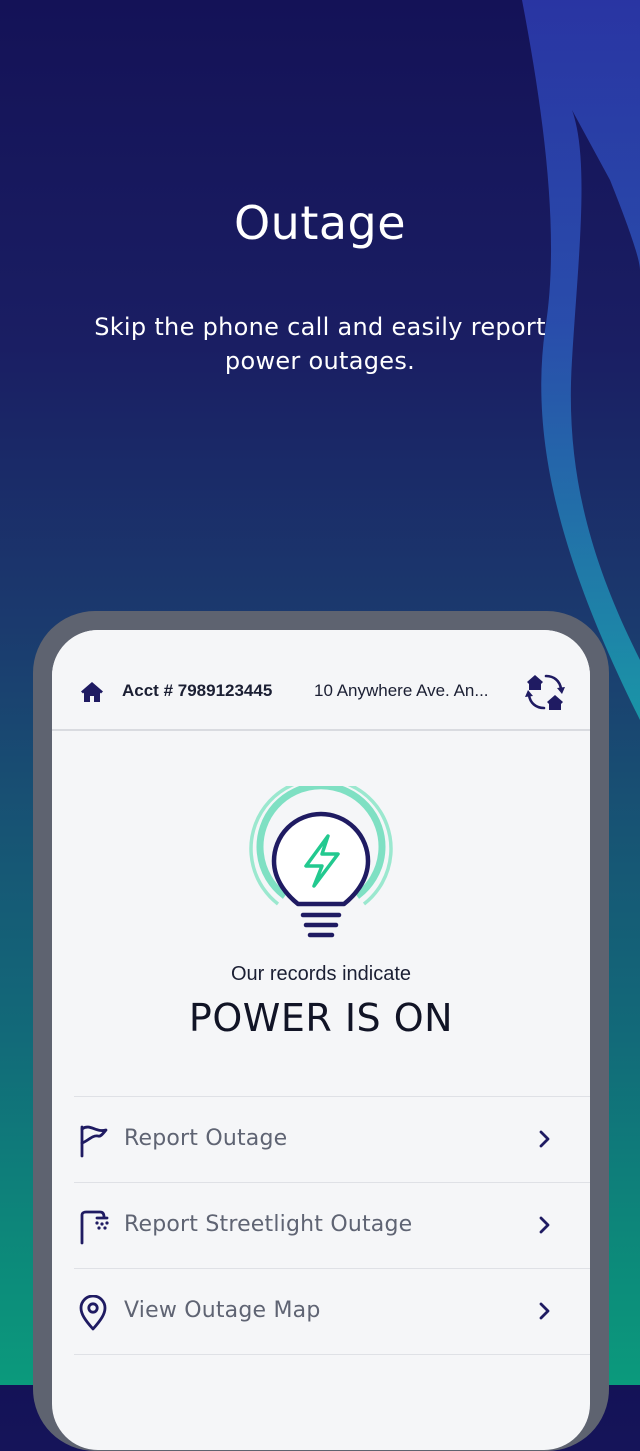  I want to click on view-outage-map-label: View Outage Map, so click(222, 1310).